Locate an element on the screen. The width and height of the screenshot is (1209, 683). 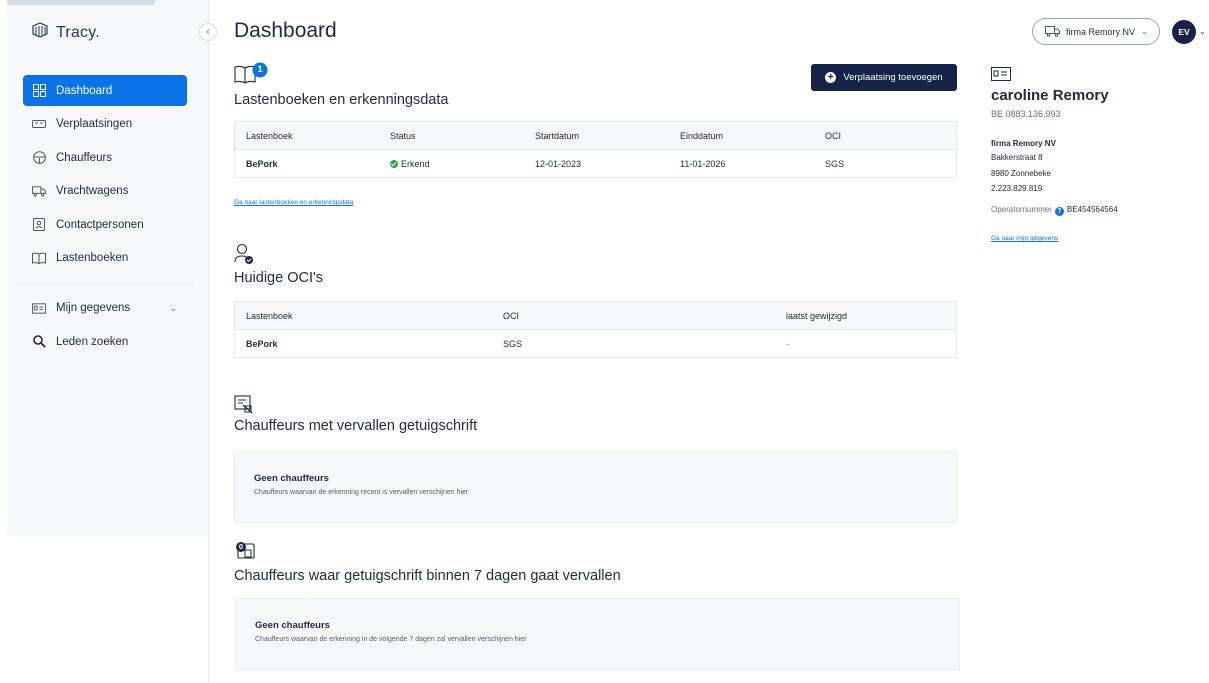
search-icon is located at coordinates (39, 342).